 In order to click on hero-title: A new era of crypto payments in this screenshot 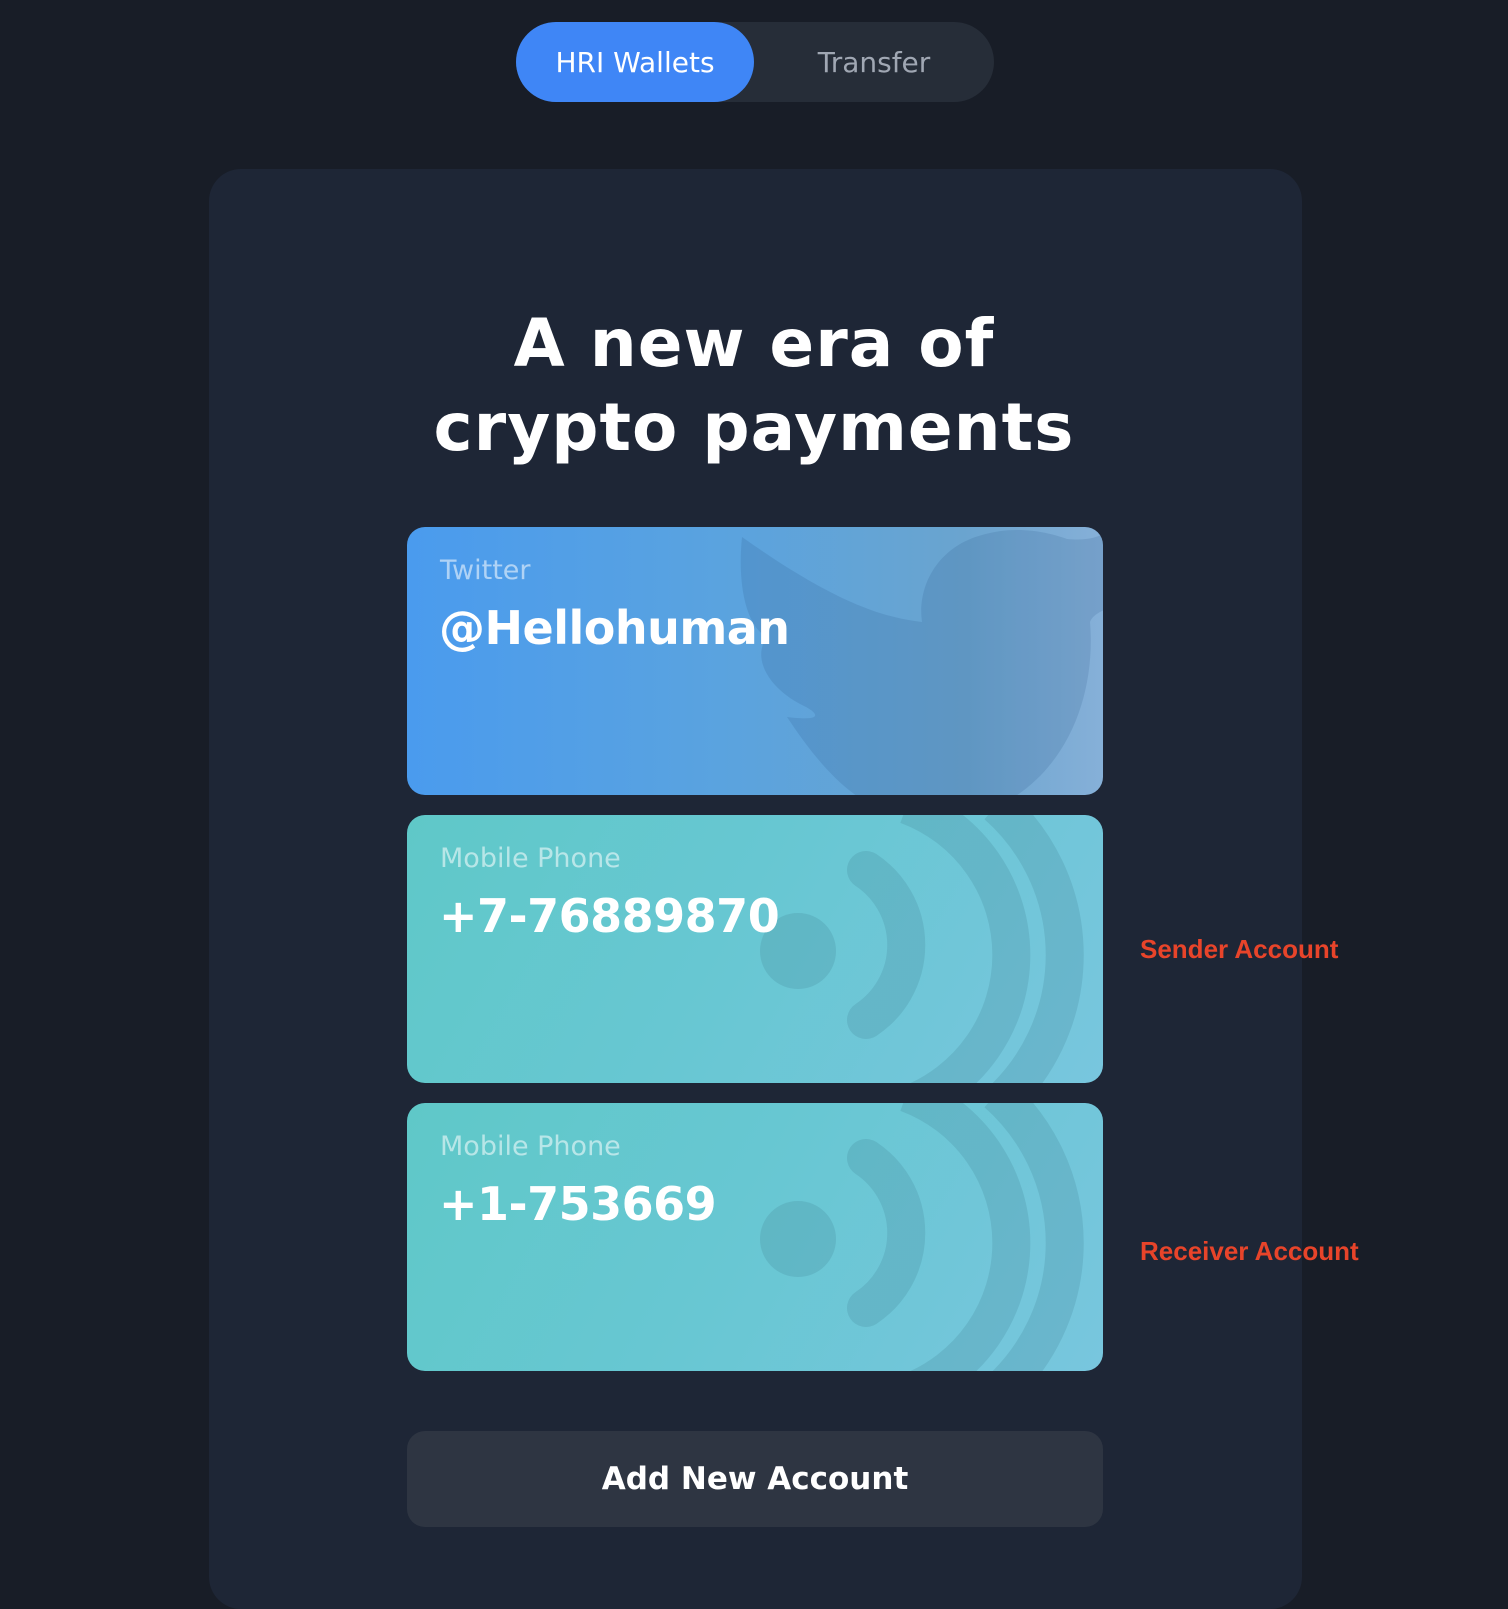, I will do `click(754, 386)`.